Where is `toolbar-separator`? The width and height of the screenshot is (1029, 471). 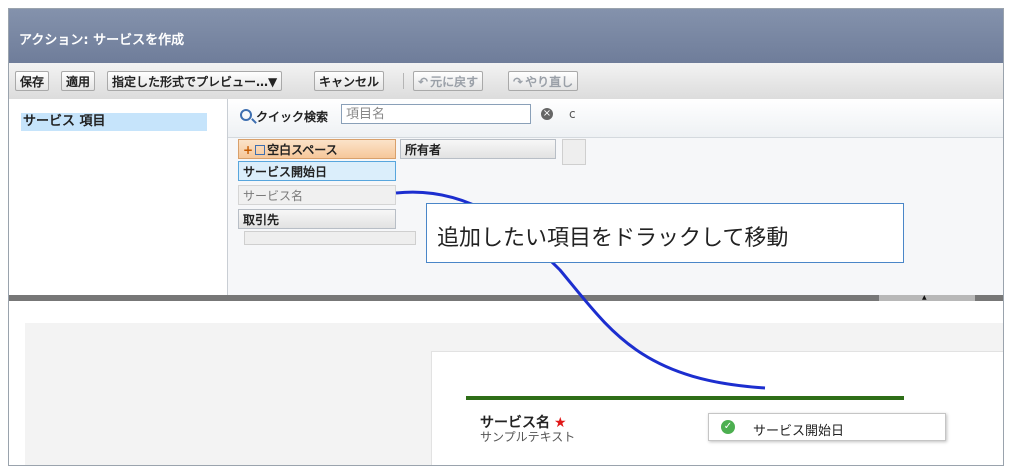 toolbar-separator is located at coordinates (403, 81).